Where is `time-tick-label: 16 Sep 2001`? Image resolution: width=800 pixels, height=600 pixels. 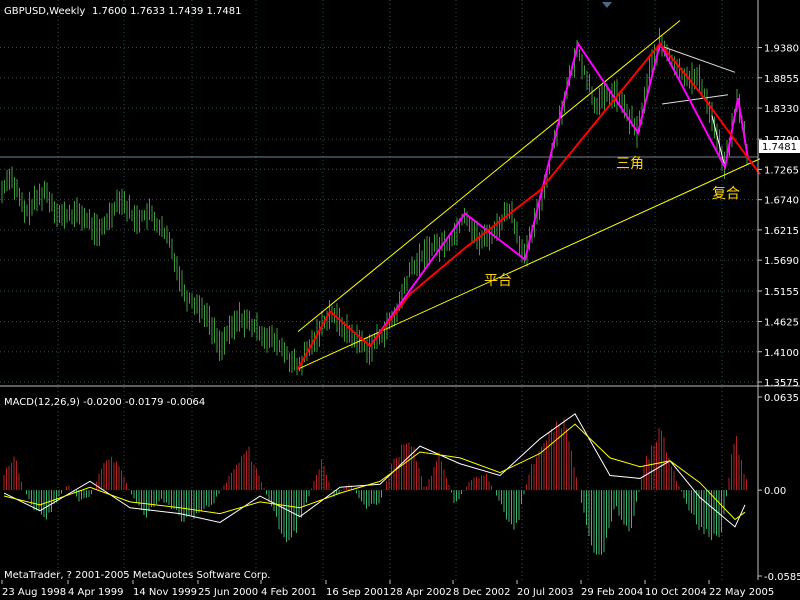
time-tick-label: 16 Sep 2001 is located at coordinates (357, 592).